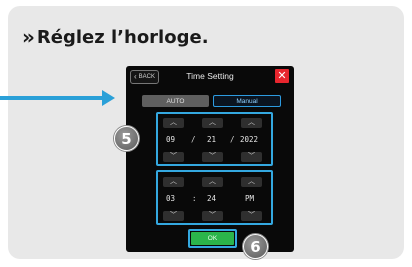  Describe the element at coordinates (251, 157) in the screenshot. I see `year-down-button: ﹀` at that location.